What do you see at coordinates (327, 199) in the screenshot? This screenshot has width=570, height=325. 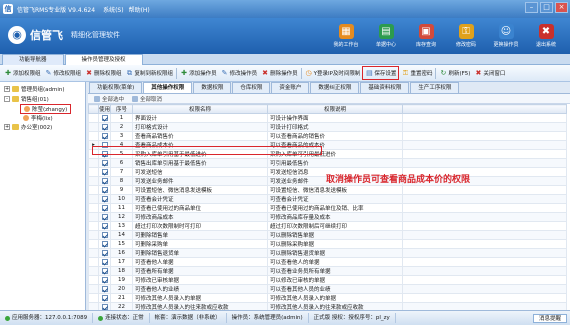 I see `table-row: 10 可查看会计凭证 可查看会计凭证` at bounding box center [327, 199].